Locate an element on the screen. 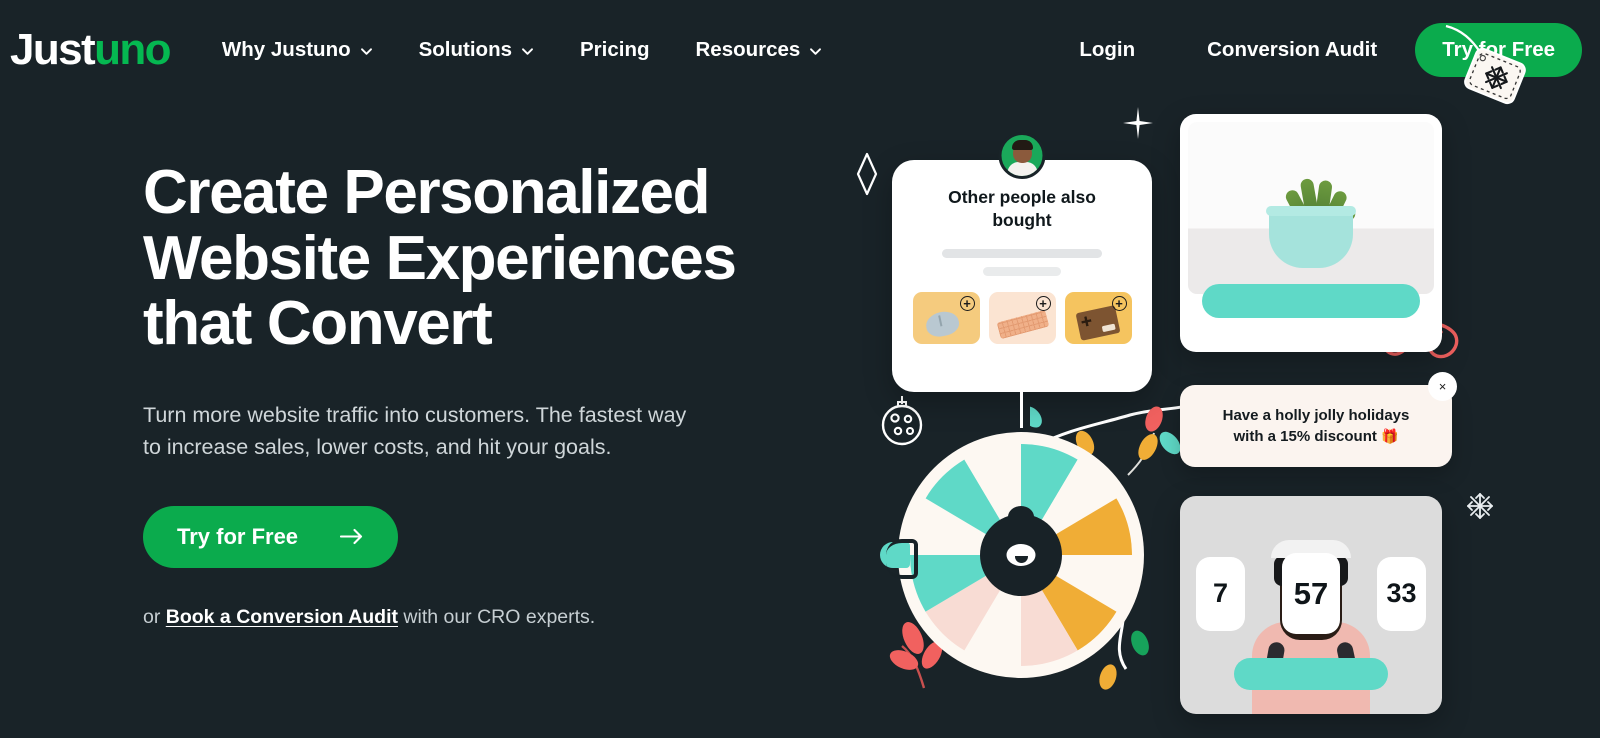 This screenshot has width=1600, height=738. nav-item-solutions: Solutions is located at coordinates (476, 50).